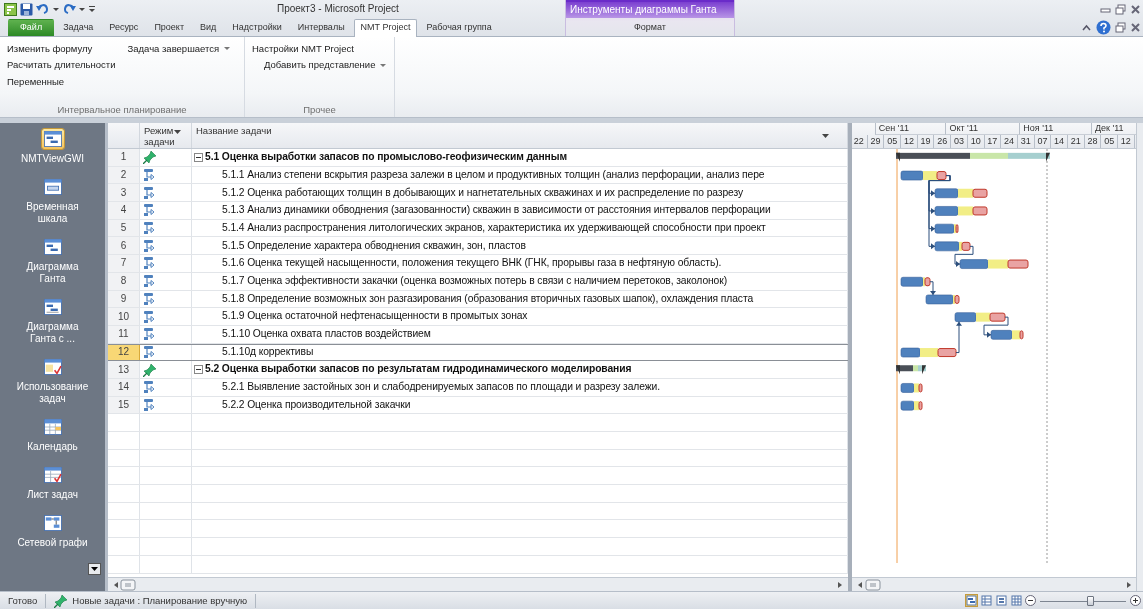 Image resolution: width=1143 pixels, height=610 pixels. Describe the element at coordinates (374, 245) in the screenshot. I see `task-name: 5.1.5 Определение характера обводнения скважин, зон, пластов` at that location.